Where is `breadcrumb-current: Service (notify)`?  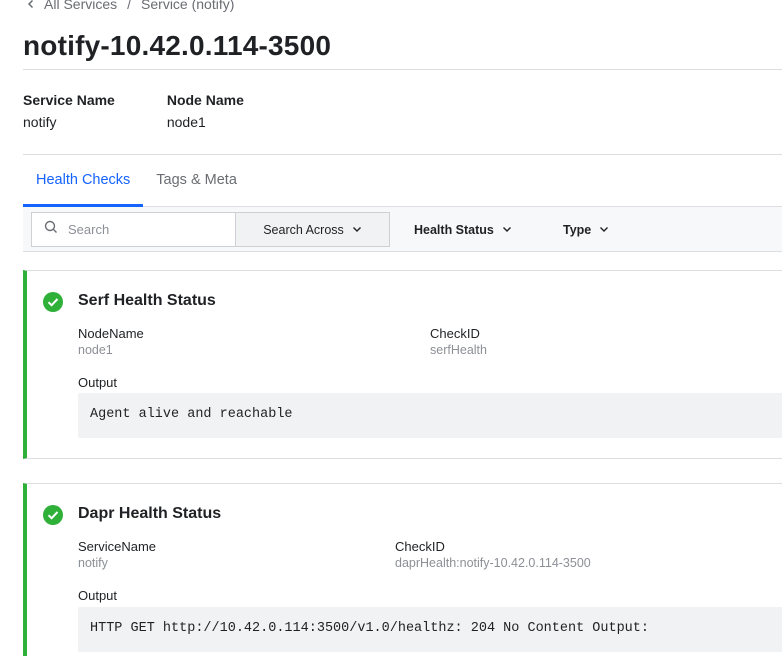
breadcrumb-current: Service (notify) is located at coordinates (188, 6).